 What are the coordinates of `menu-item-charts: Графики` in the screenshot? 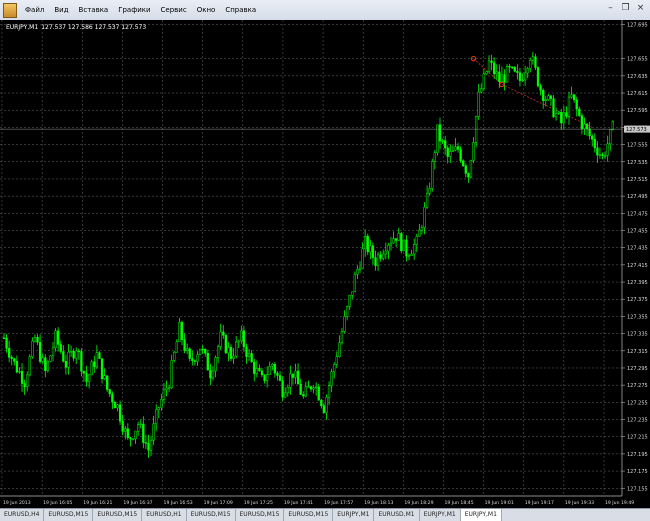 It's located at (134, 10).